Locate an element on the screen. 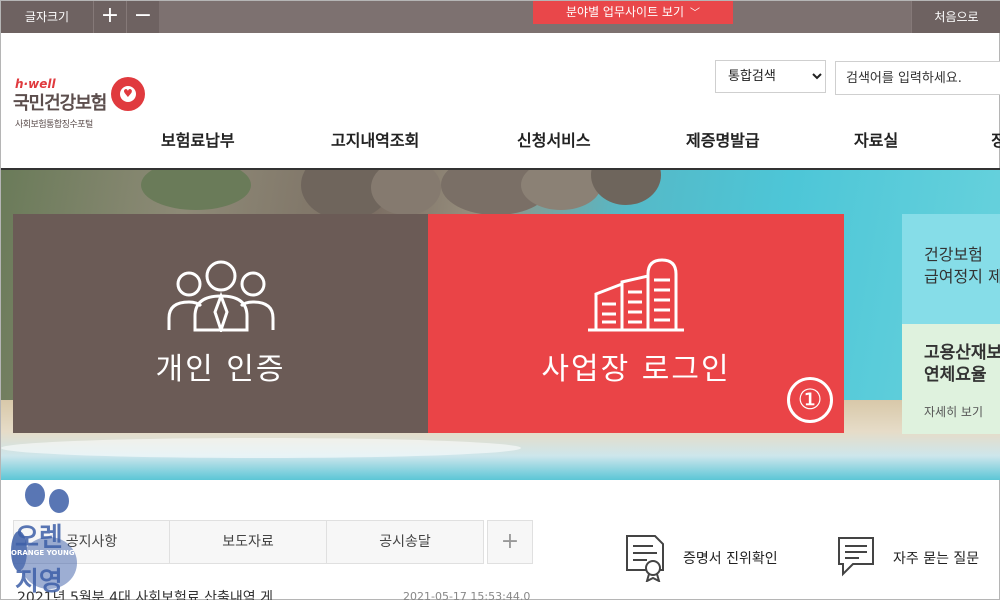  speech-bubble-icon is located at coordinates (856, 557).